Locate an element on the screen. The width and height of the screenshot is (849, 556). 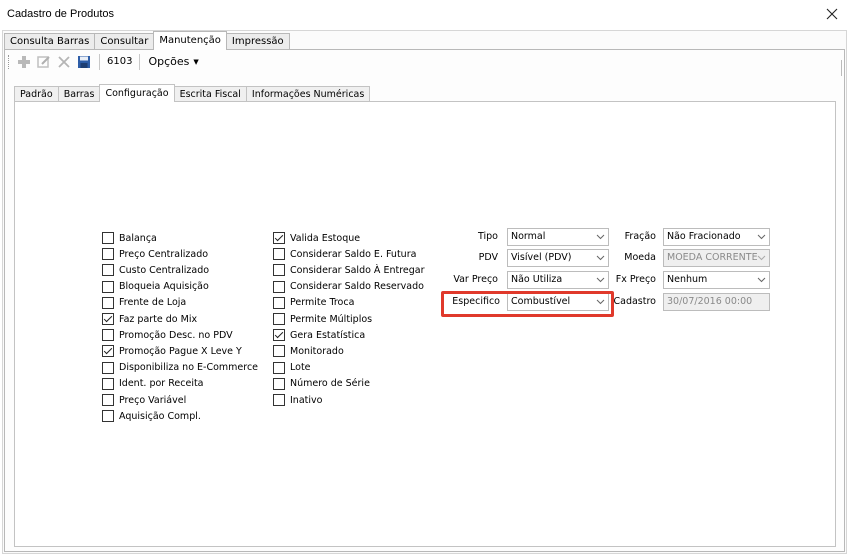
tab-consultar: Consultar is located at coordinates (124, 41).